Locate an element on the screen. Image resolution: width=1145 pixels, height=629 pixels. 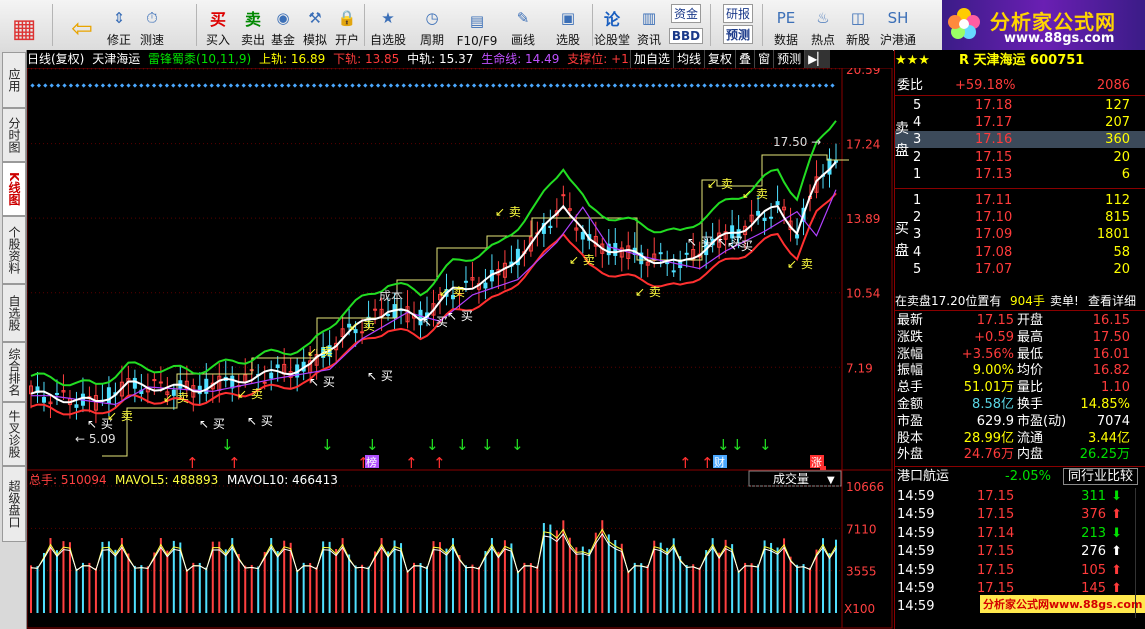
toolbar-button-2: ⇕ 修正 is located at coordinates (119, 25).